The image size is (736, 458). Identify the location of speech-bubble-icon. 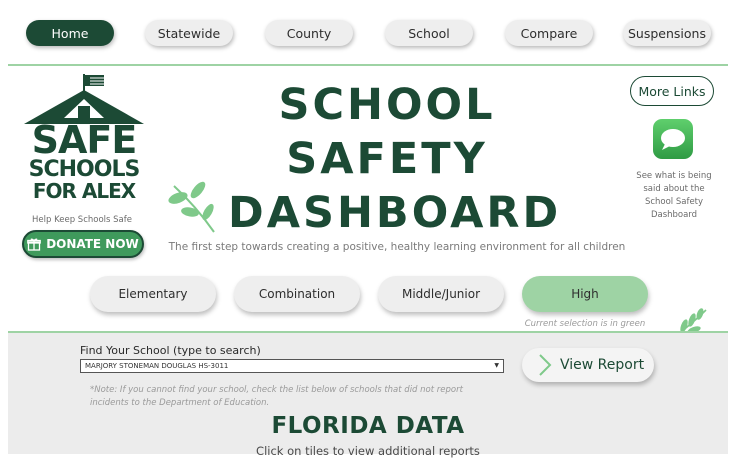
(673, 139).